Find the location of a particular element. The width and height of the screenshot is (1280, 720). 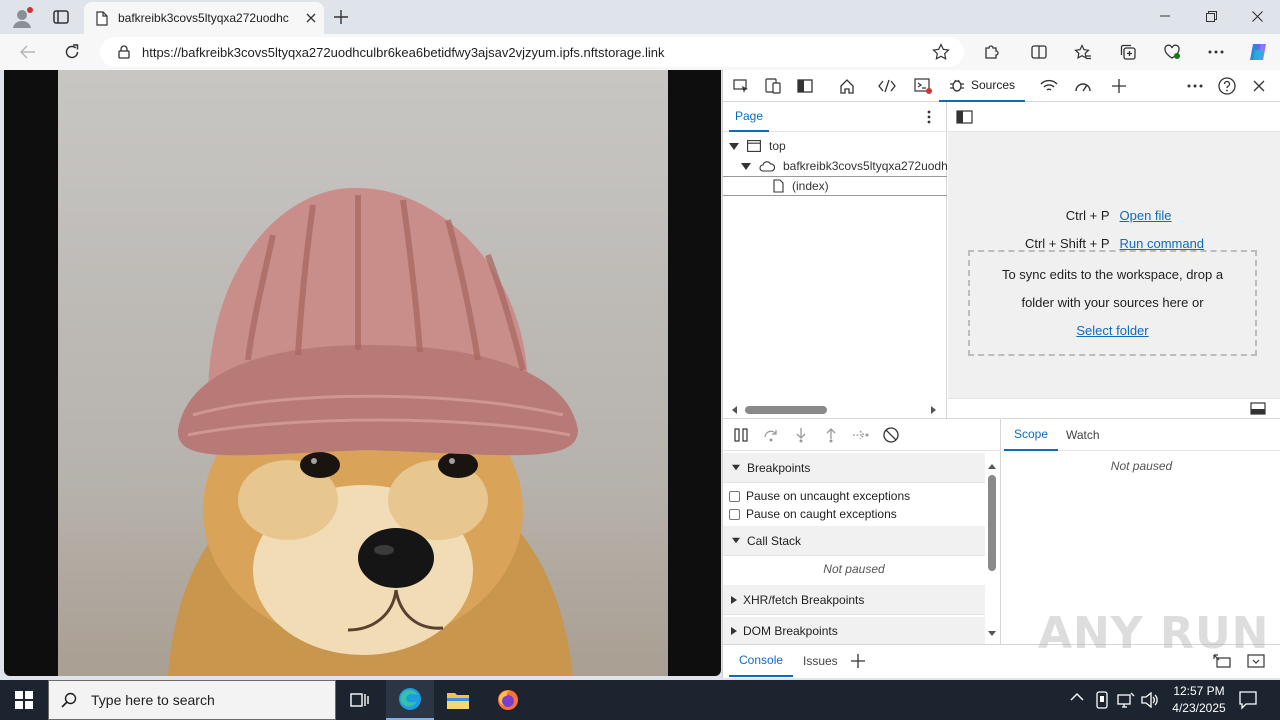

search-placeholder: Type here to search is located at coordinates (153, 700).